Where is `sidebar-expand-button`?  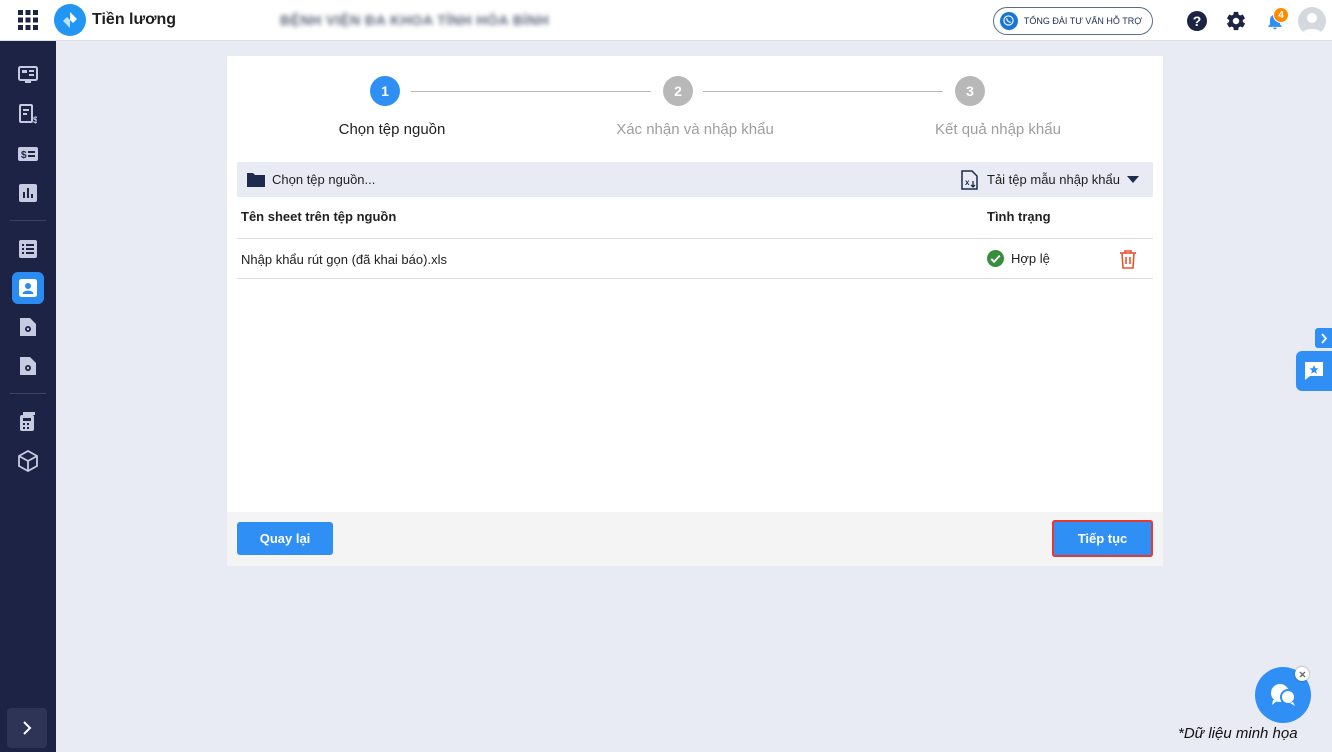 sidebar-expand-button is located at coordinates (27, 728).